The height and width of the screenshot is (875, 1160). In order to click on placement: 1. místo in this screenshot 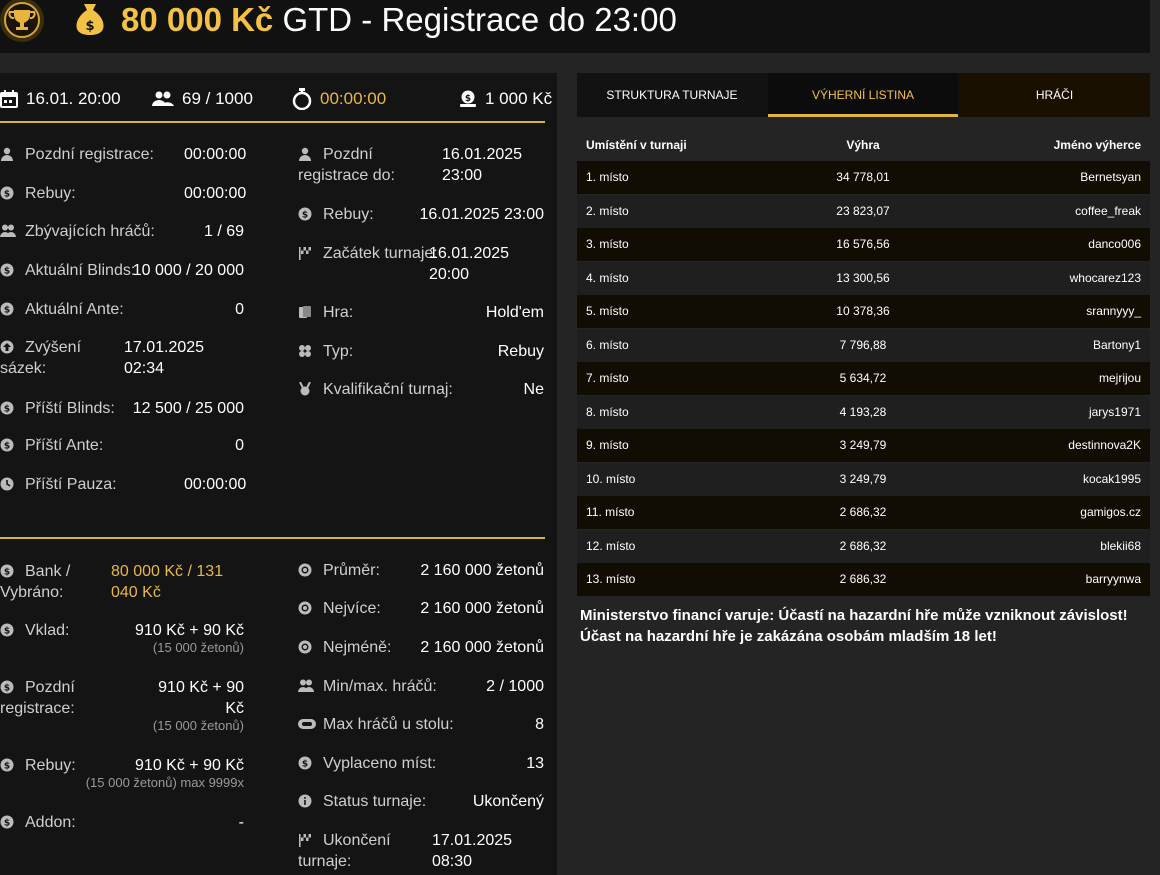, I will do `click(607, 177)`.